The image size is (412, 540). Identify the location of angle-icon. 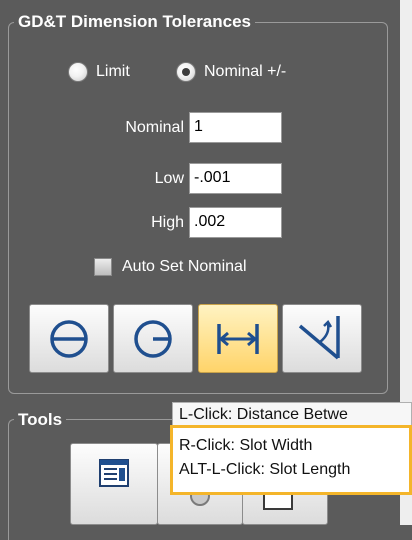
(319, 337).